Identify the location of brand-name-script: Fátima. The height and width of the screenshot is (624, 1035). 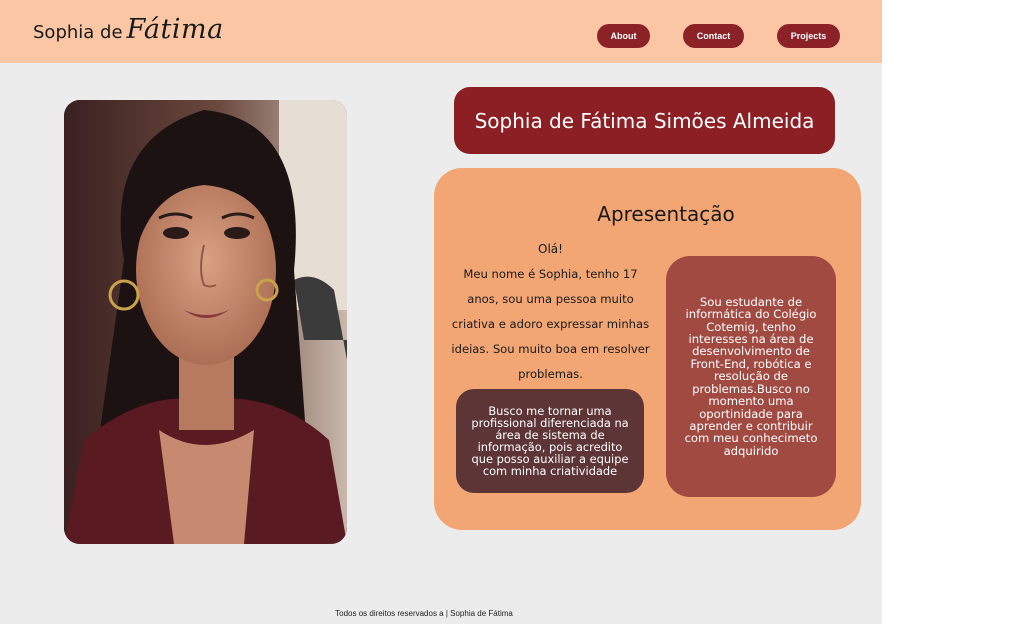
(175, 29).